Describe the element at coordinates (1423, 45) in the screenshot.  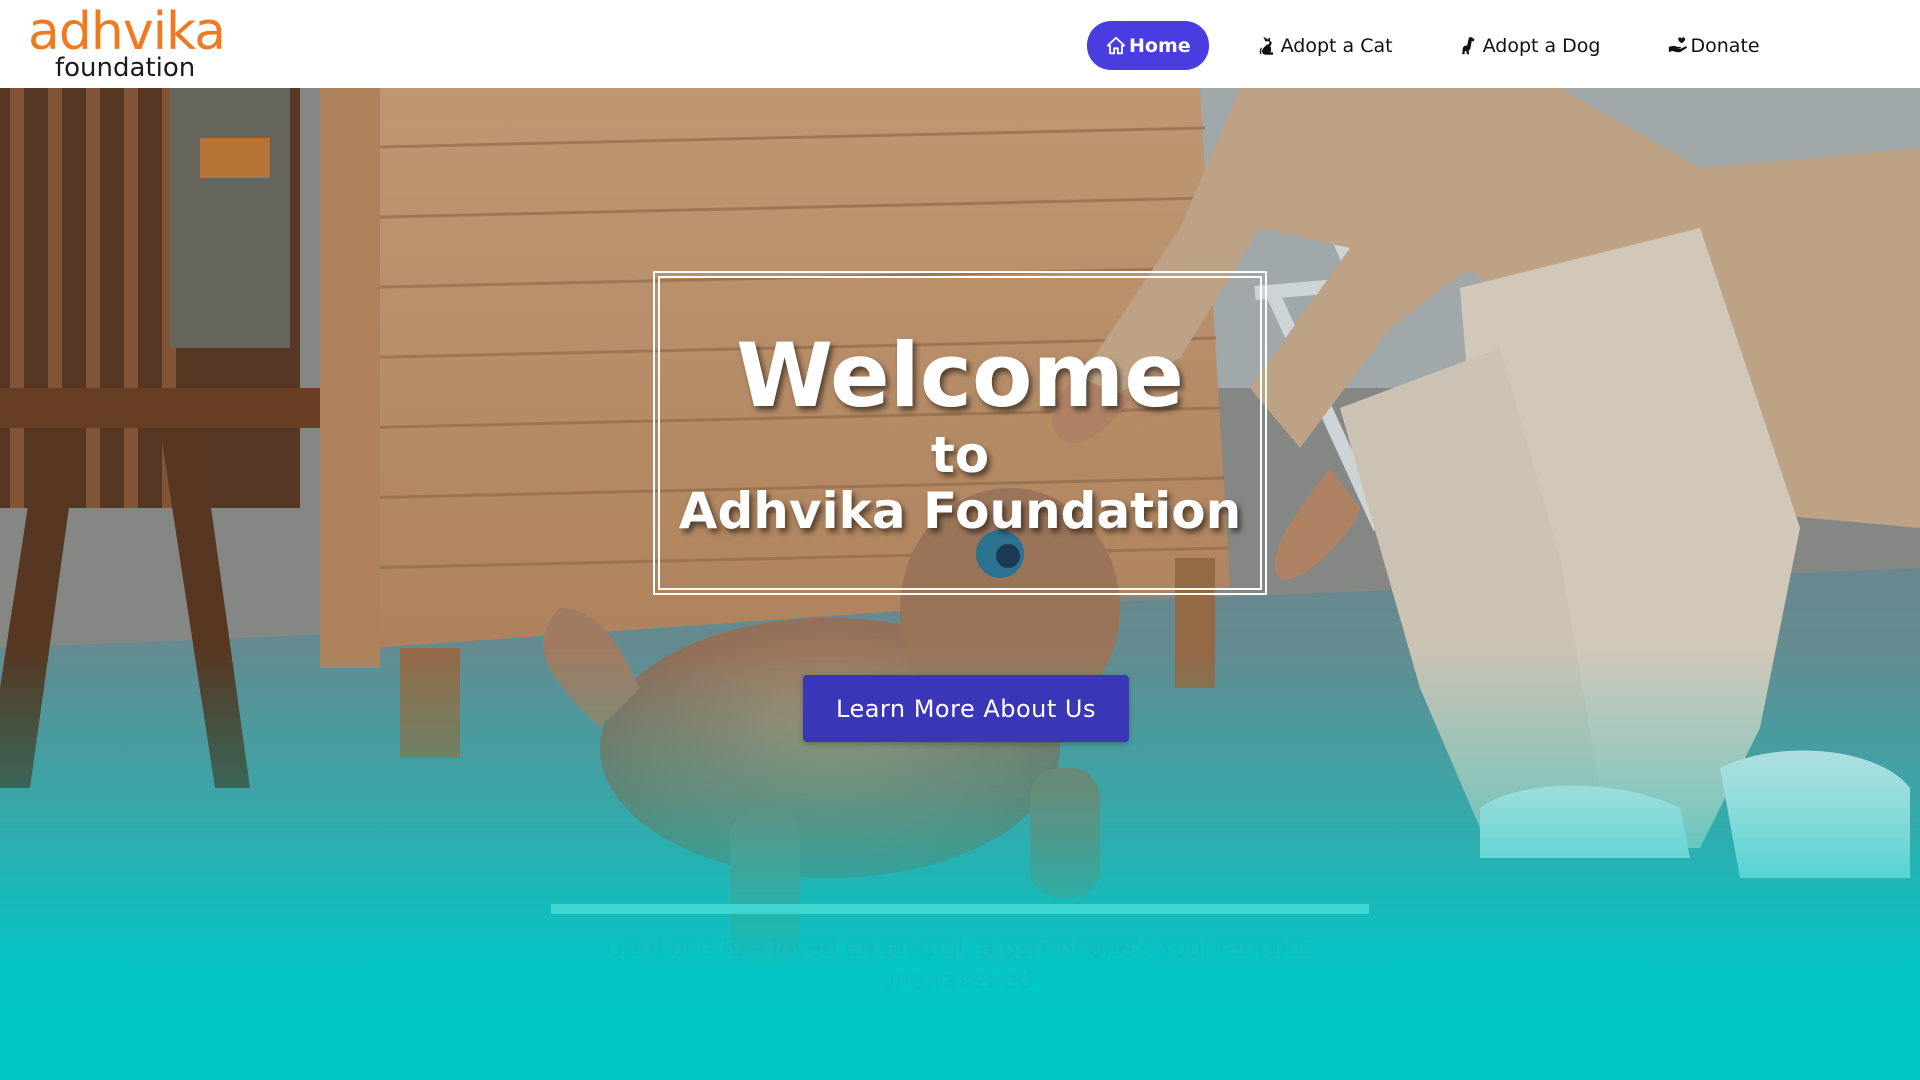
I see `main-nav: Home Adopt a Cat Adopt a Dog Donate` at that location.